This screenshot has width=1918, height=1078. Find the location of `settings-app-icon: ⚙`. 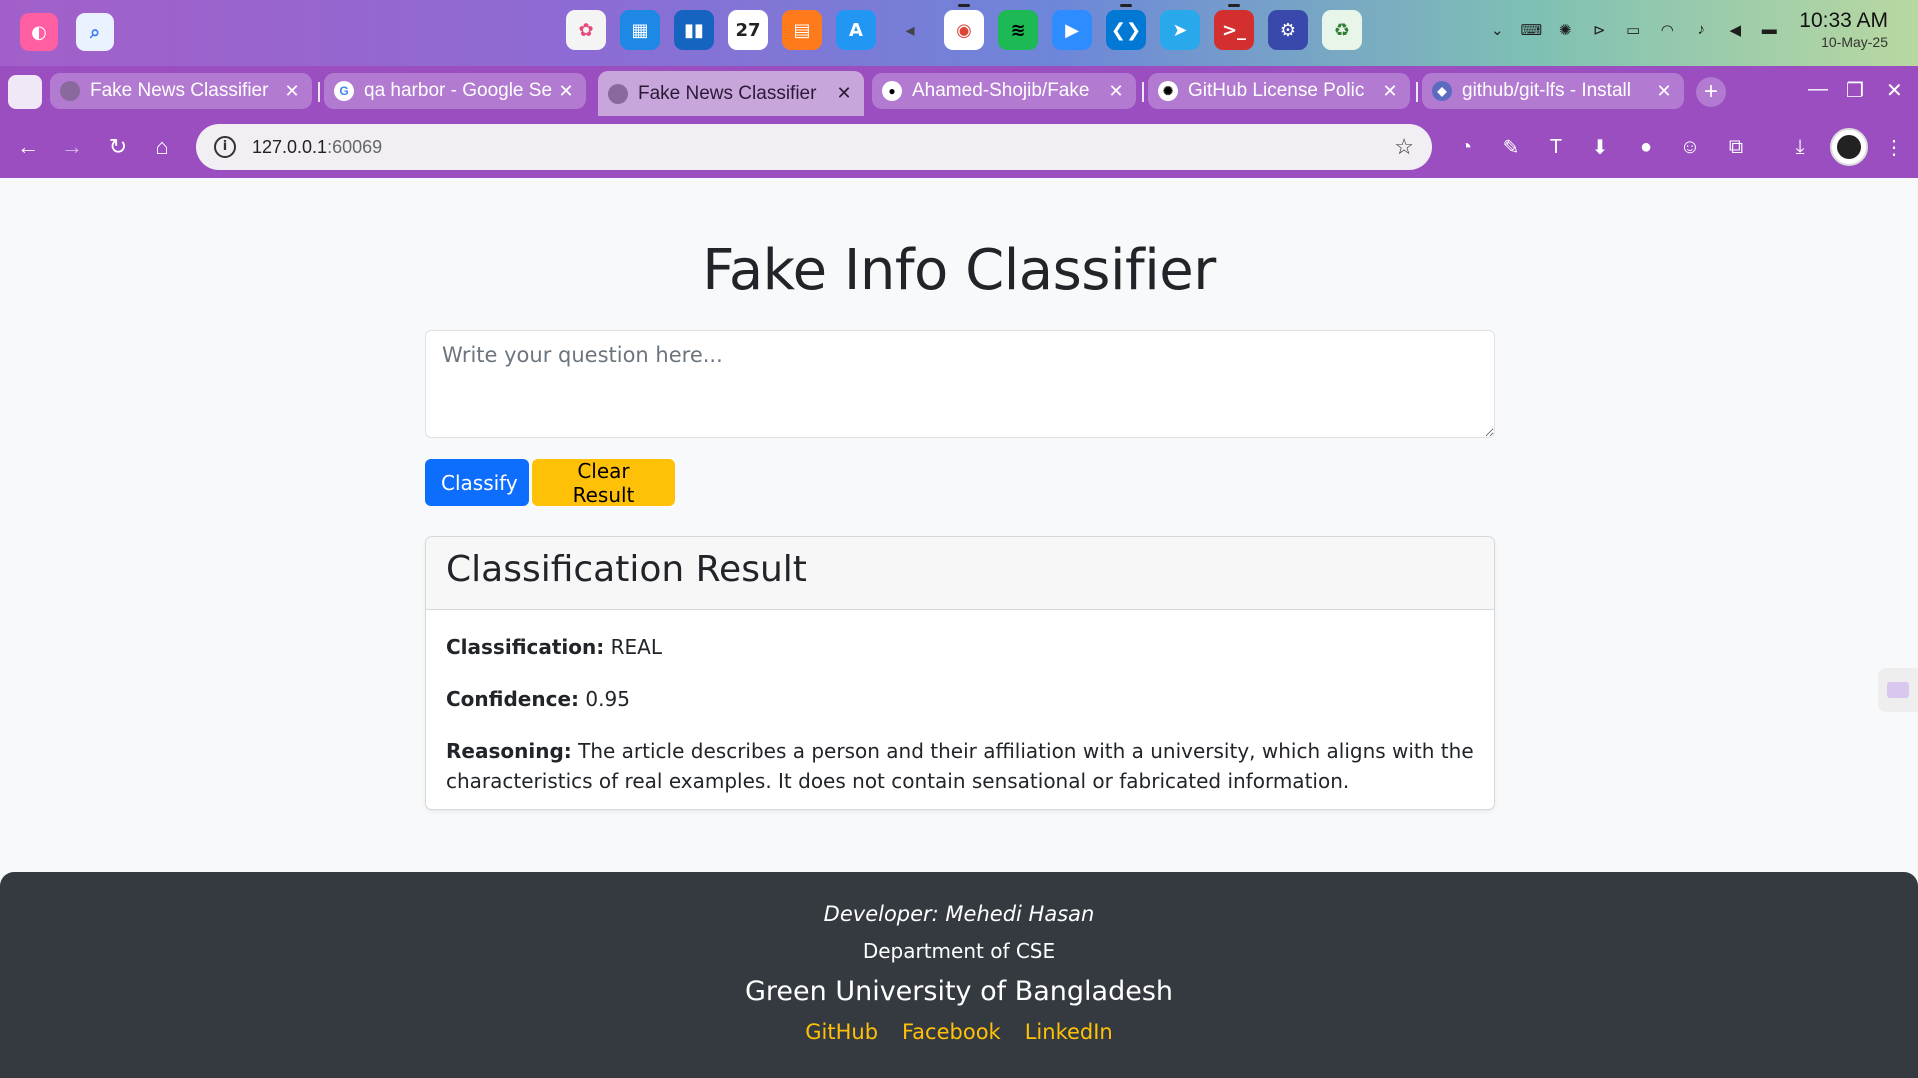

settings-app-icon: ⚙ is located at coordinates (1288, 30).